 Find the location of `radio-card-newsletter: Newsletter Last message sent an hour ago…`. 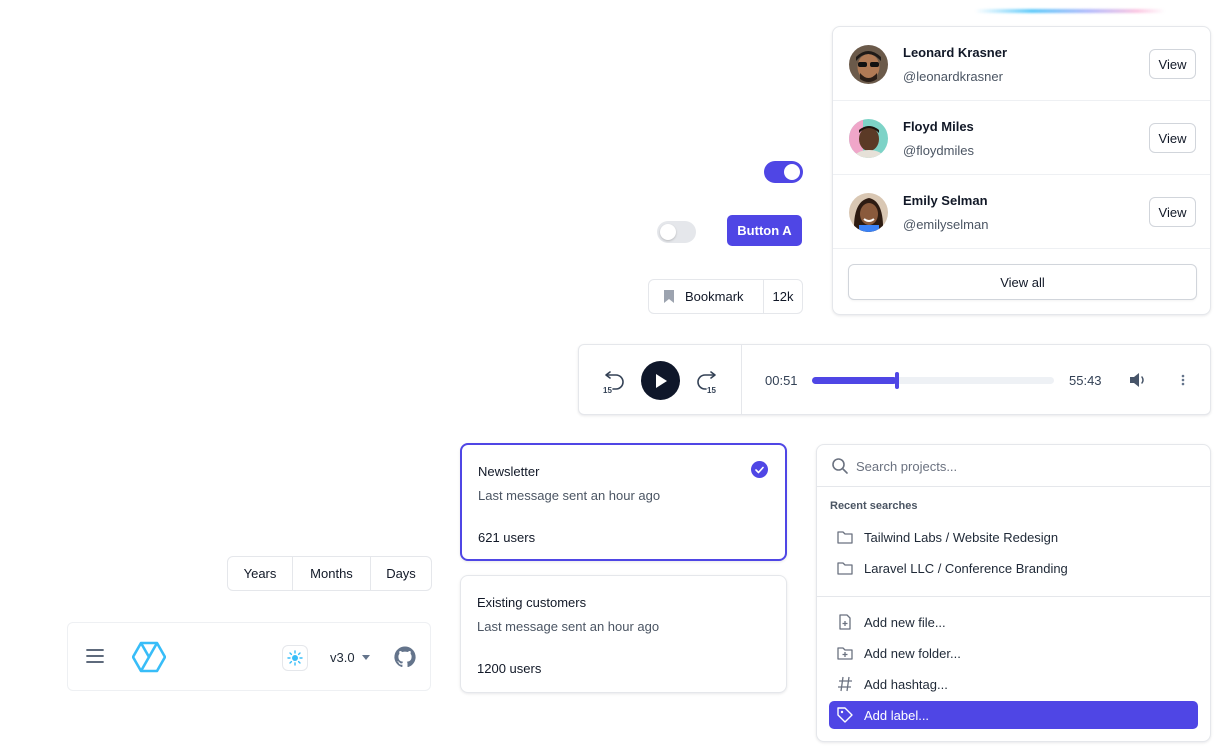

radio-card-newsletter: Newsletter Last message sent an hour ago… is located at coordinates (623, 502).